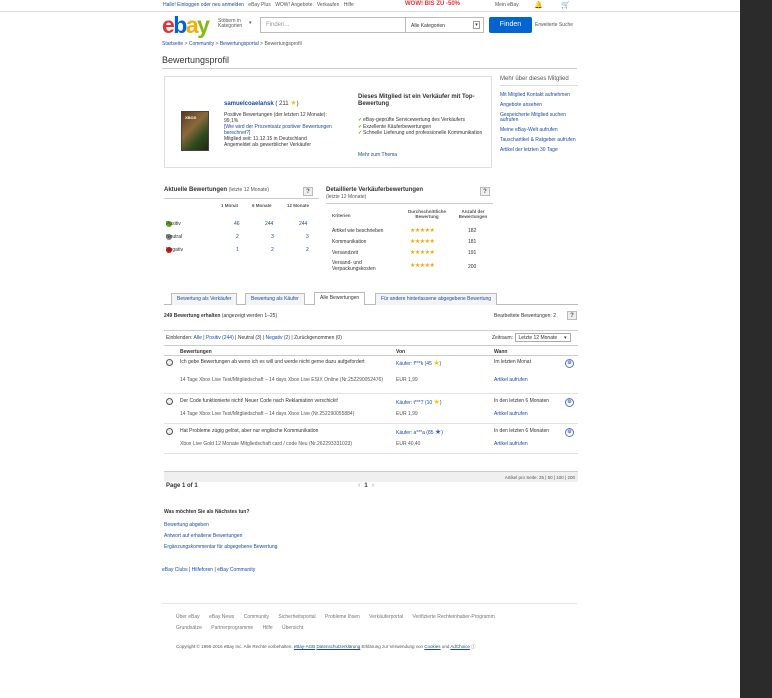 This screenshot has height=698, width=772. I want to click on footer-link: Grundsätze, so click(189, 628).